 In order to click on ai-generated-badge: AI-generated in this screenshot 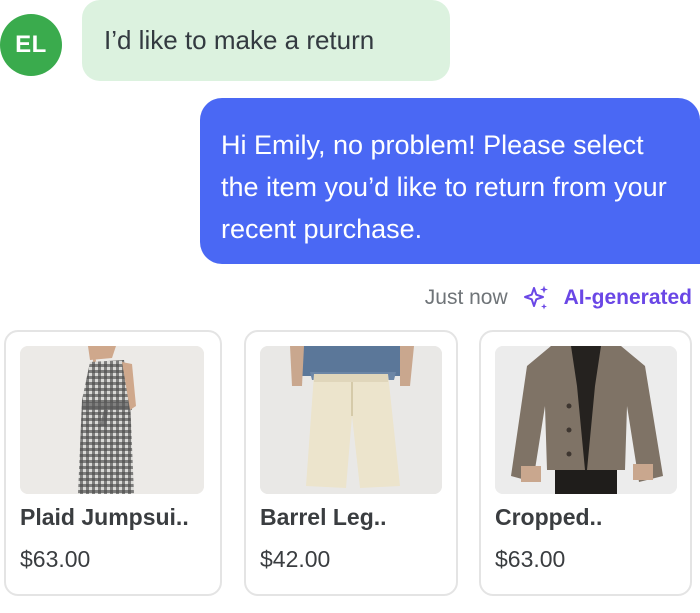, I will do `click(607, 298)`.